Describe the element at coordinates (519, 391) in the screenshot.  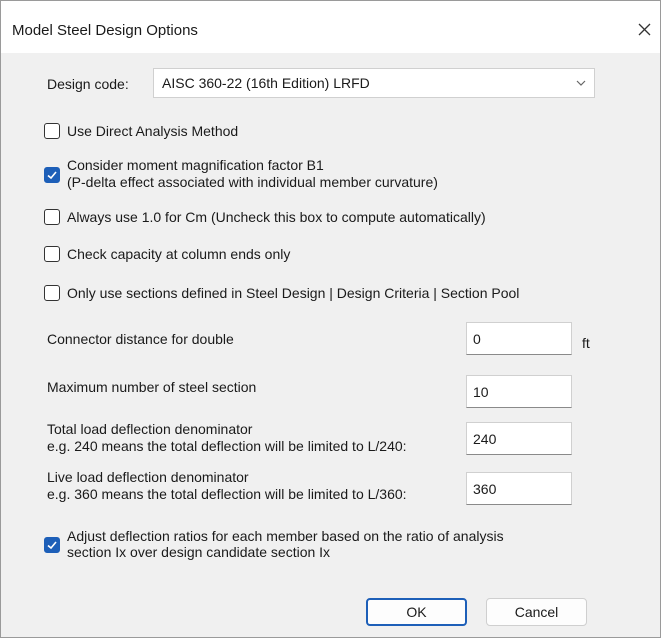
I see `max-sections-input: 10` at that location.